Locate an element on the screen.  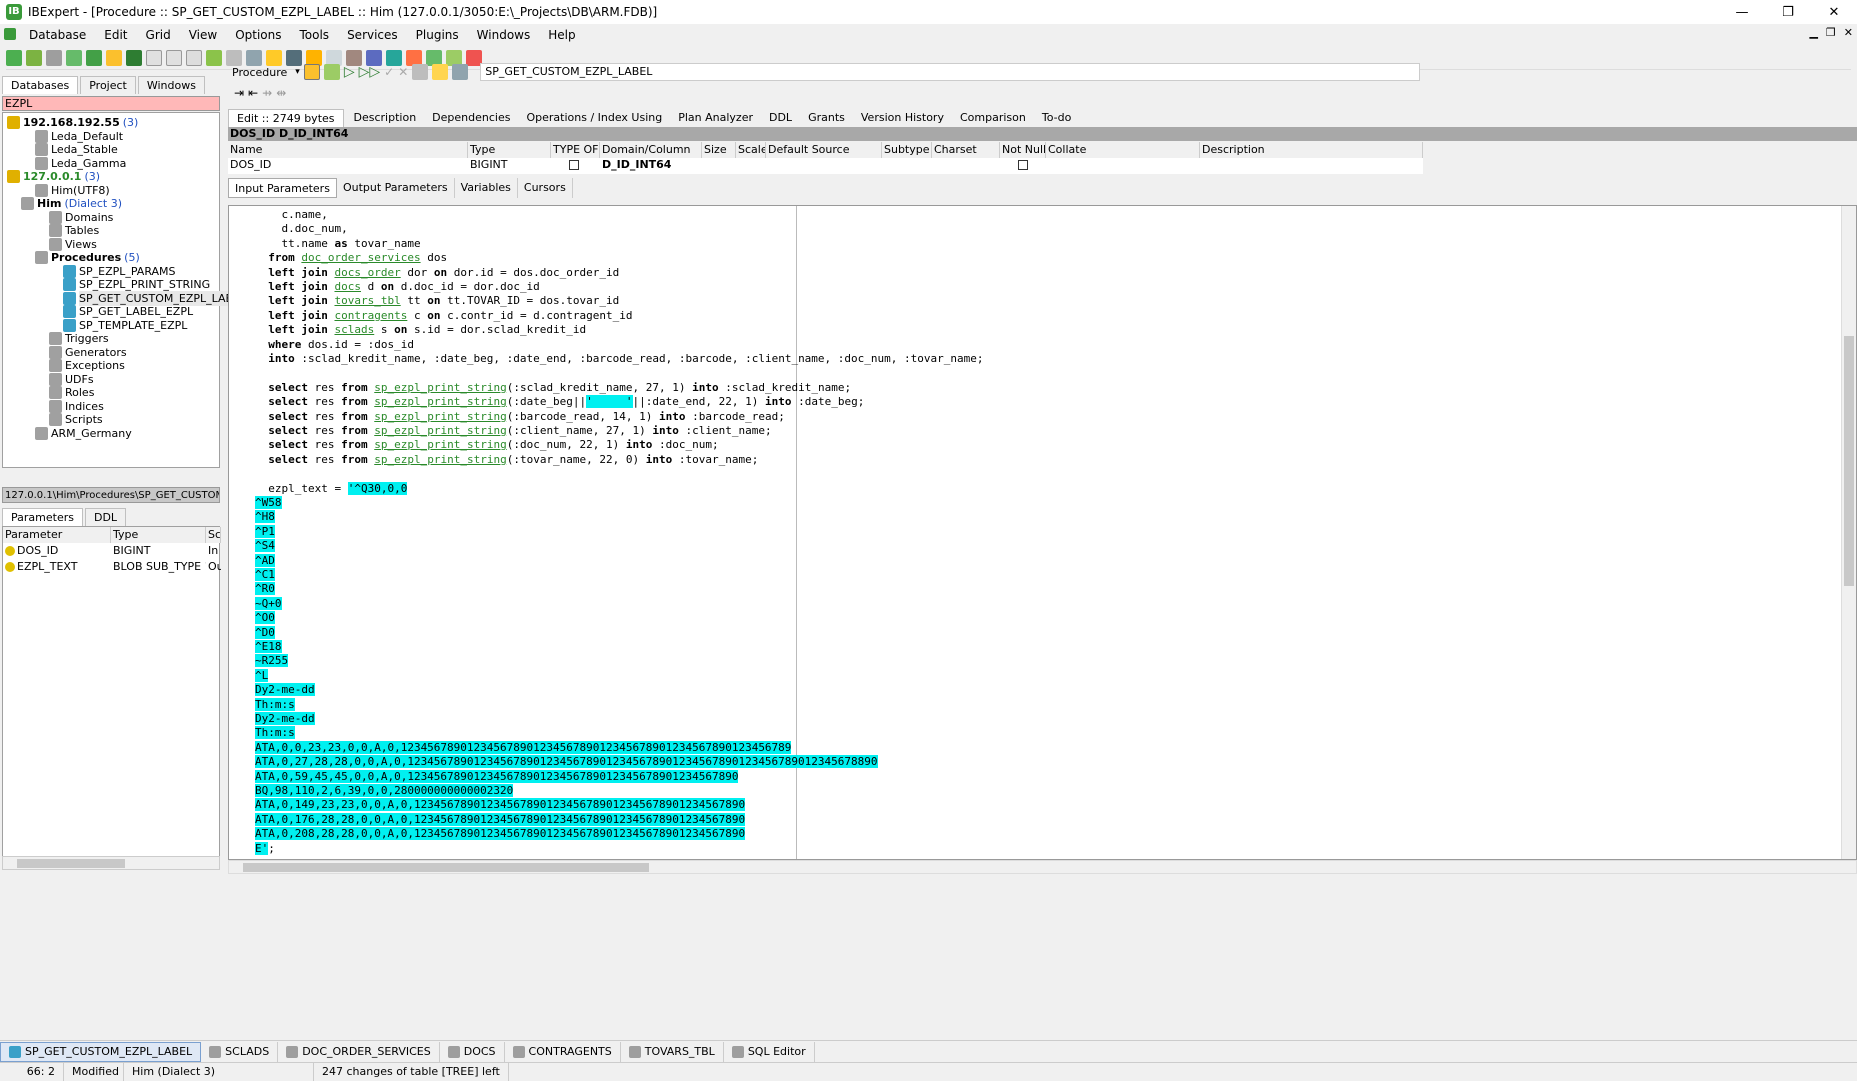
menu-edit: Edit is located at coordinates (115, 35).